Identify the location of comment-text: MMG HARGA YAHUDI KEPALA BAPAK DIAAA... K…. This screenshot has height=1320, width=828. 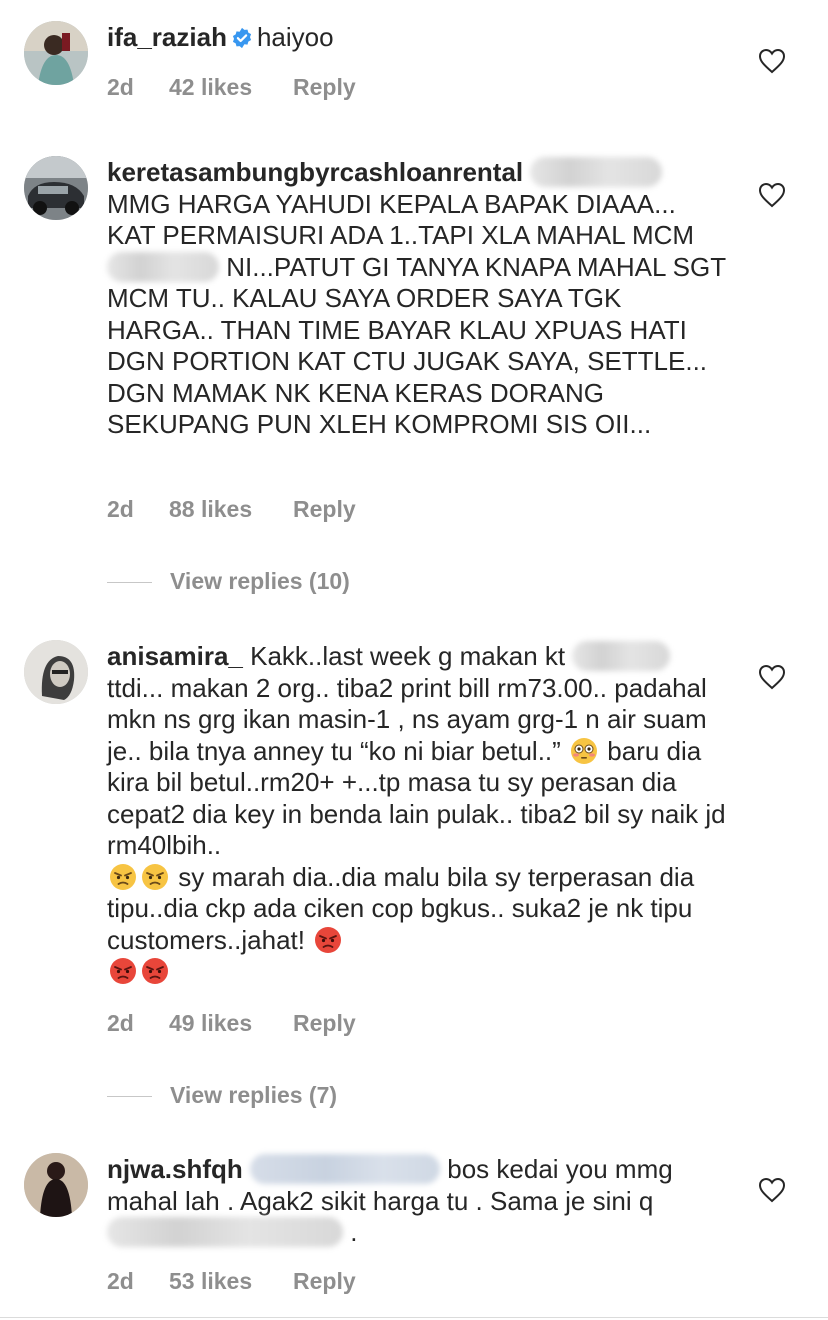
(401, 219).